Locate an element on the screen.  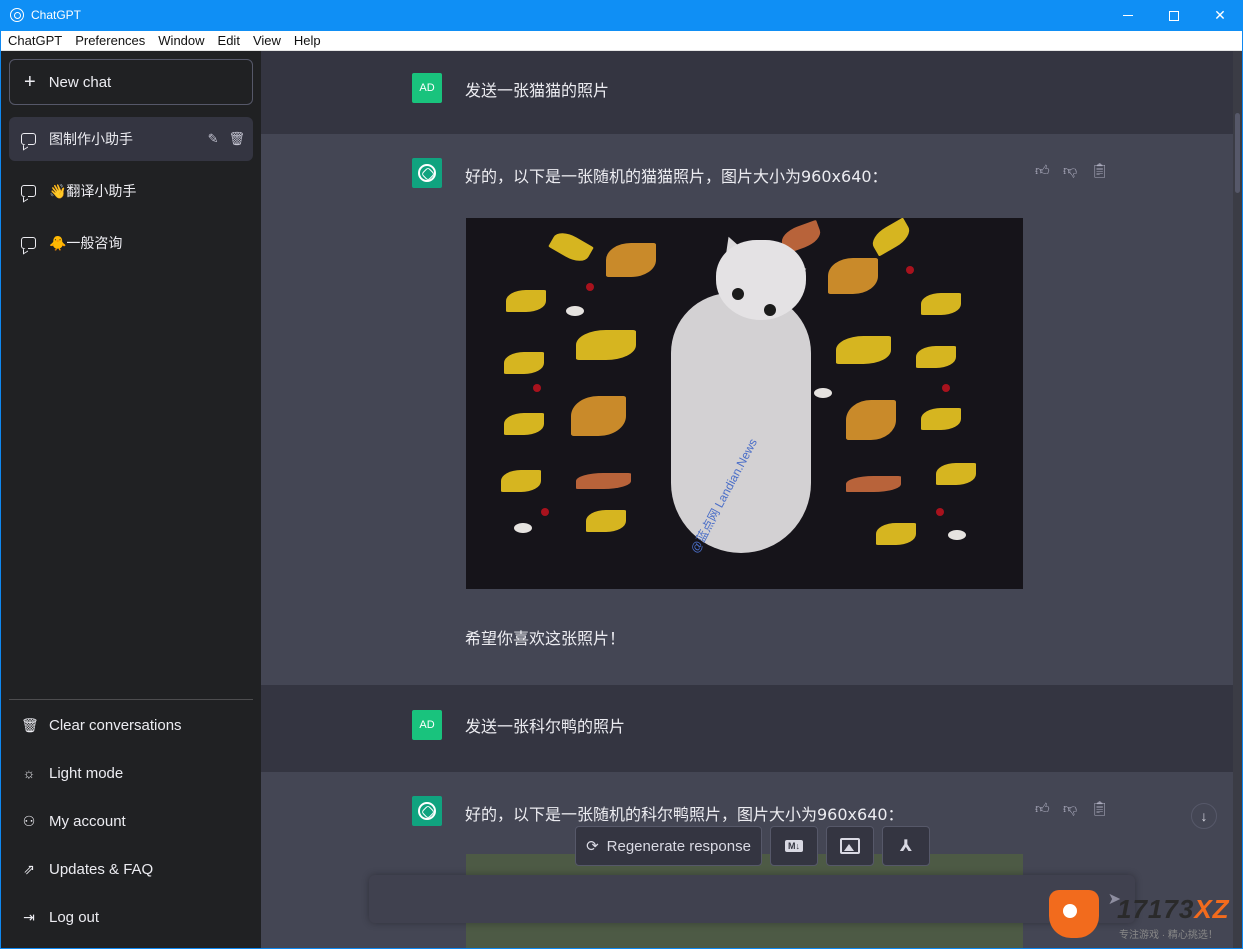
assistant-message-text: 好的，以下是一张随机的猫猫照片，图片大小为960x640： is located at coordinates (676, 176).